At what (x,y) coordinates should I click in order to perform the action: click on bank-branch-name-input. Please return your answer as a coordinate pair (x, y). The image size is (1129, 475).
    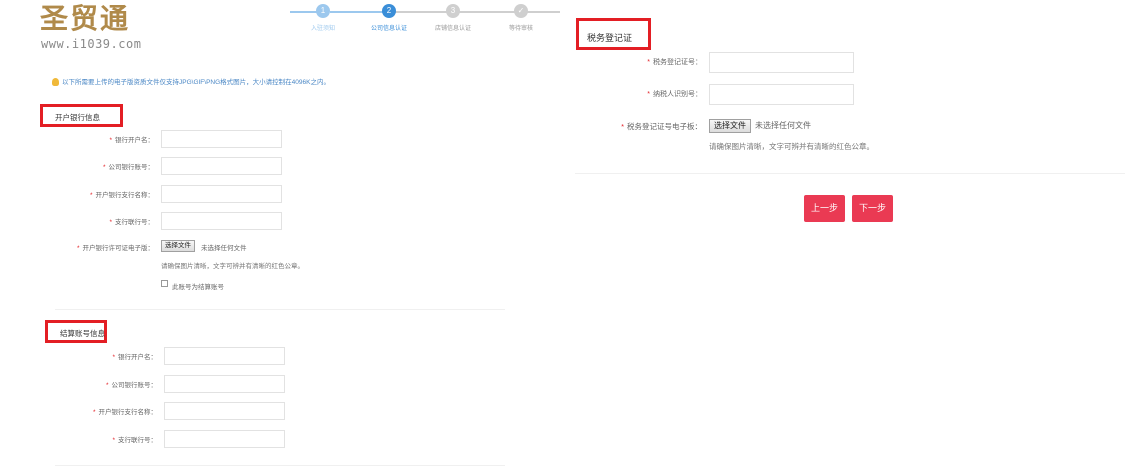
    Looking at the image, I should click on (221, 194).